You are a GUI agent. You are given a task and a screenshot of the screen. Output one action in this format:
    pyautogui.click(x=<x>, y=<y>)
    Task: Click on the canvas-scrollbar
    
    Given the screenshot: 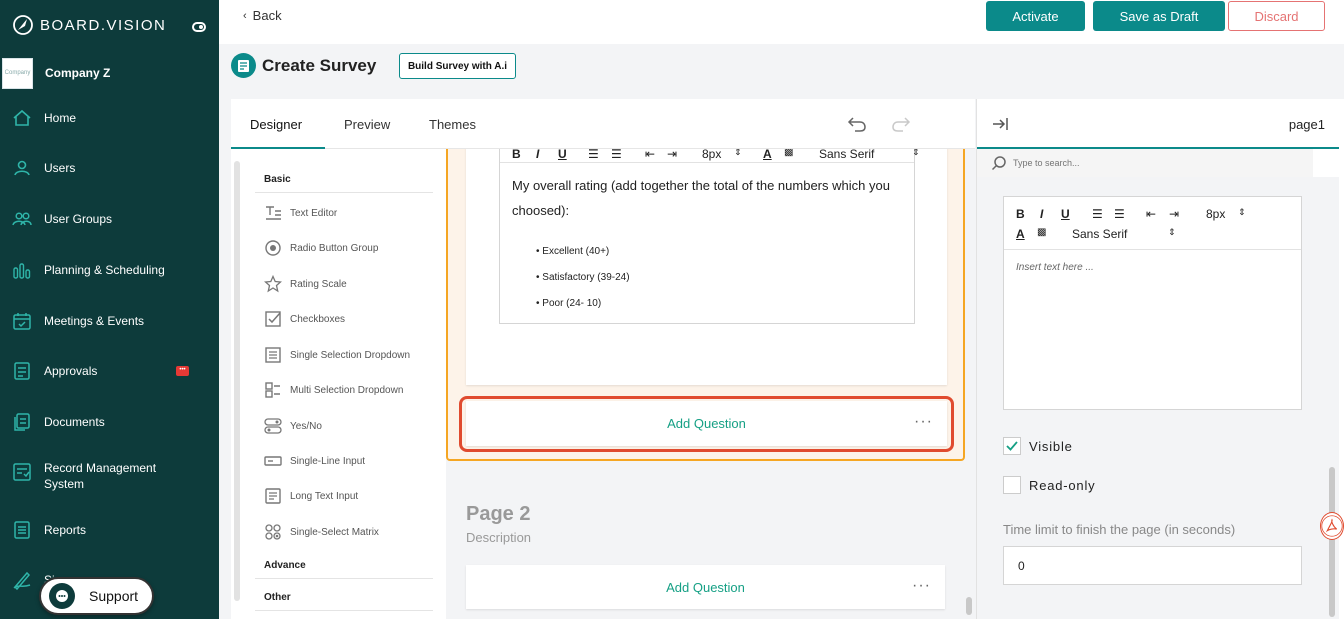 What is the action you would take?
    pyautogui.click(x=969, y=606)
    